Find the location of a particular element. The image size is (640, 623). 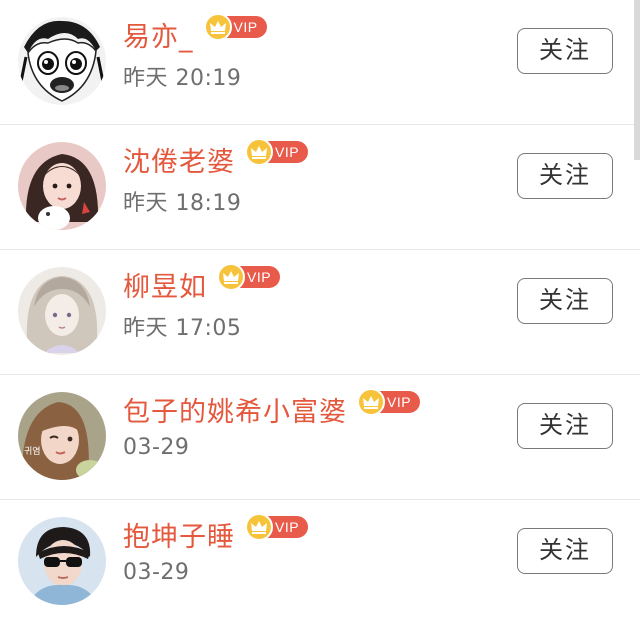

timestamp: 昨天 18:19 is located at coordinates (182, 203).